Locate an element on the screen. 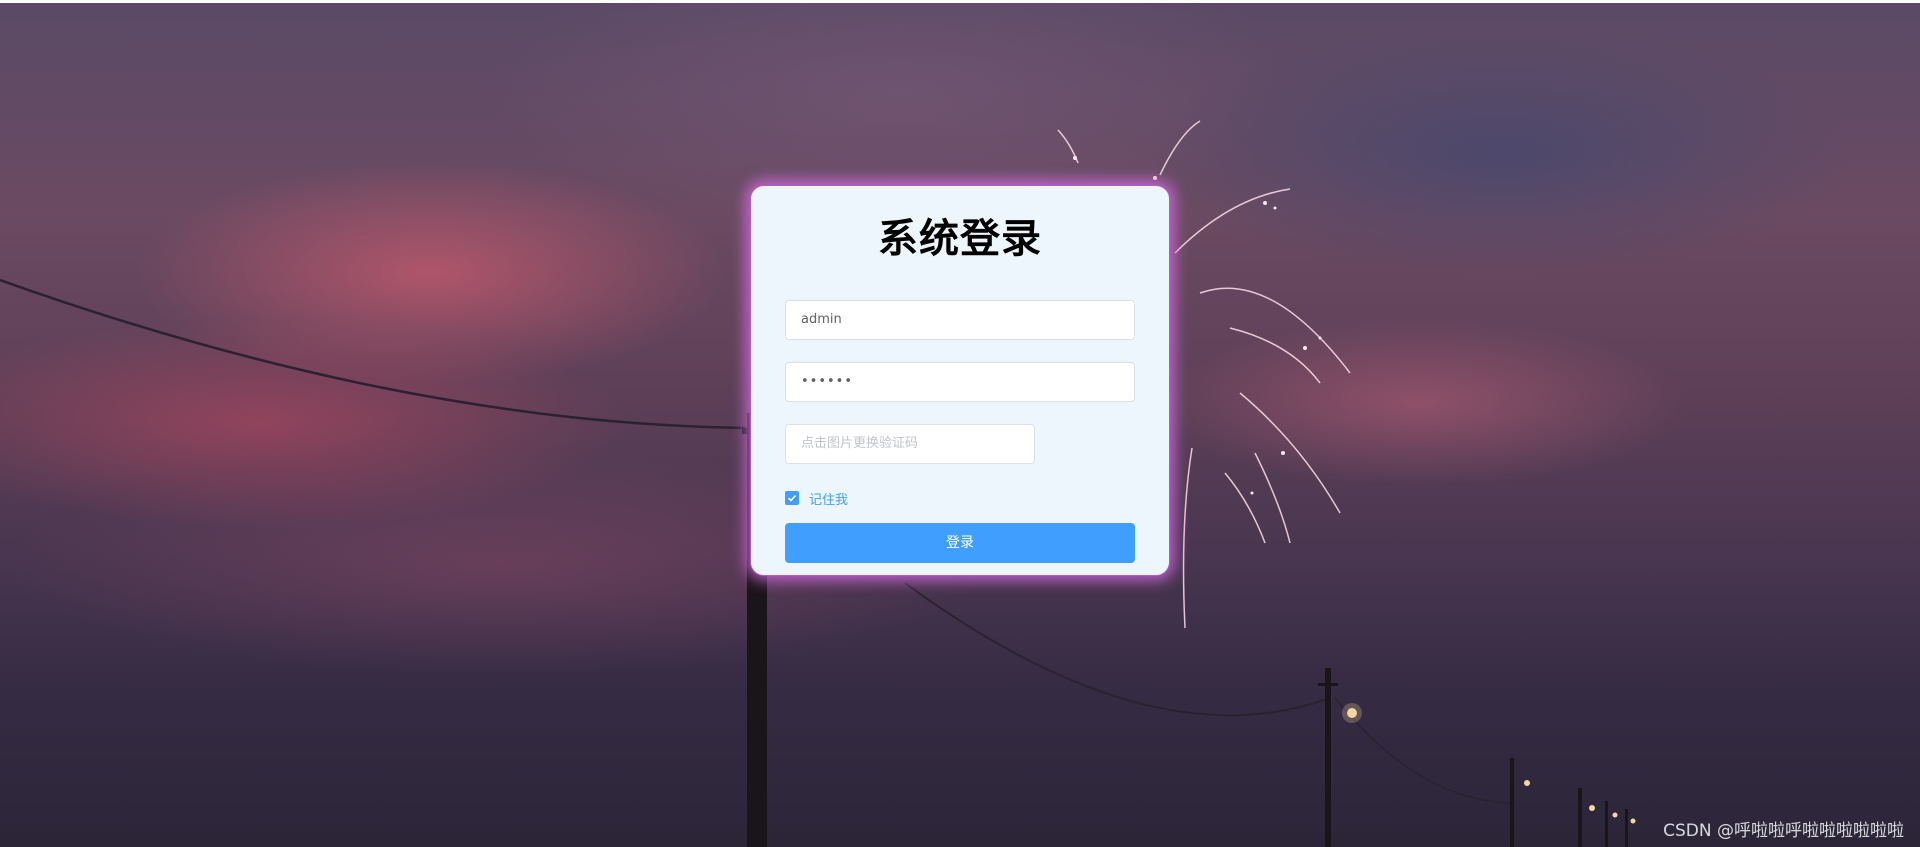  check-icon is located at coordinates (792, 498).